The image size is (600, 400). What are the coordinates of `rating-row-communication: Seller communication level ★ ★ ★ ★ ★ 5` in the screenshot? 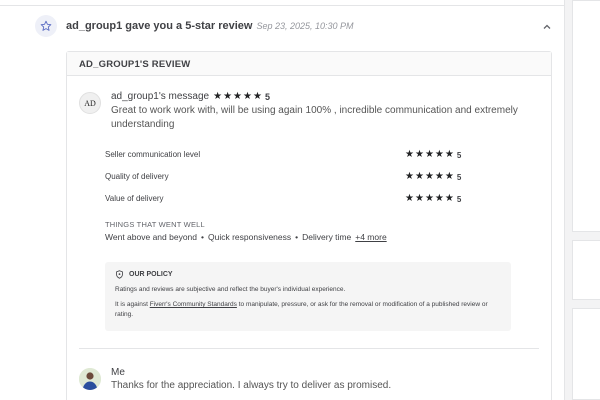 It's located at (283, 155).